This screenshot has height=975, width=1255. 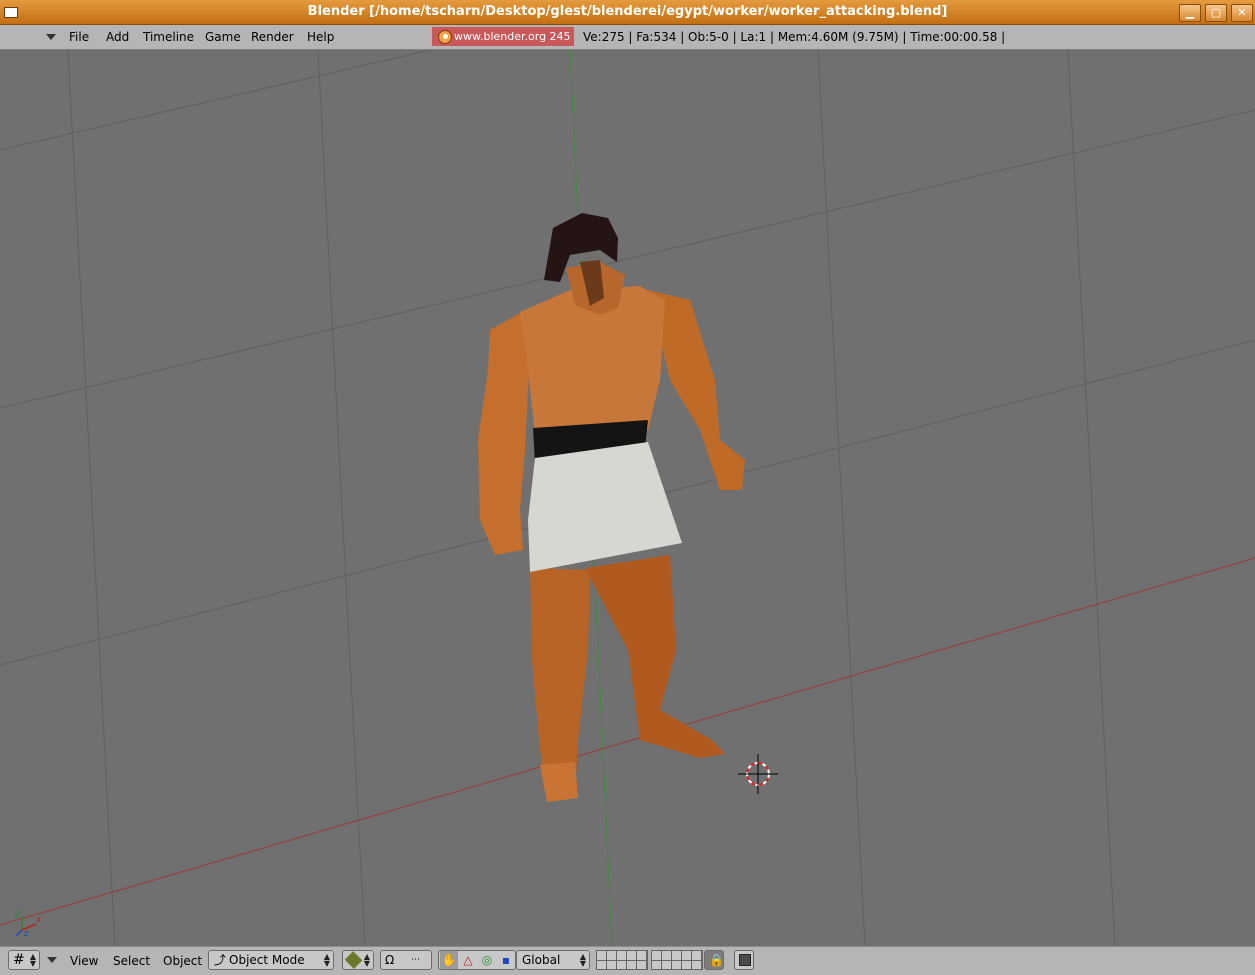 What do you see at coordinates (506, 960) in the screenshot?
I see `scale-icon: ▪` at bounding box center [506, 960].